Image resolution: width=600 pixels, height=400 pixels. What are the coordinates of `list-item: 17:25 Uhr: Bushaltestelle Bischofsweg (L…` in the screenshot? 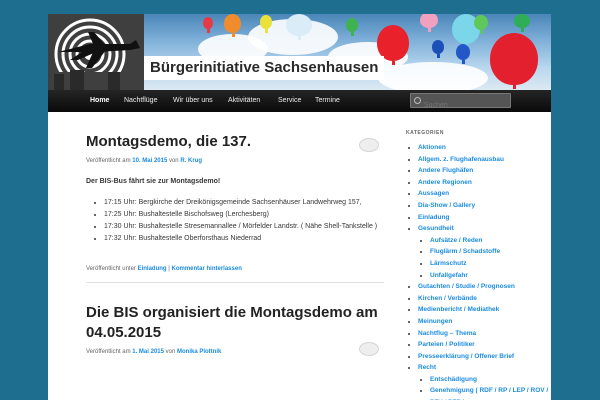 It's located at (244, 214).